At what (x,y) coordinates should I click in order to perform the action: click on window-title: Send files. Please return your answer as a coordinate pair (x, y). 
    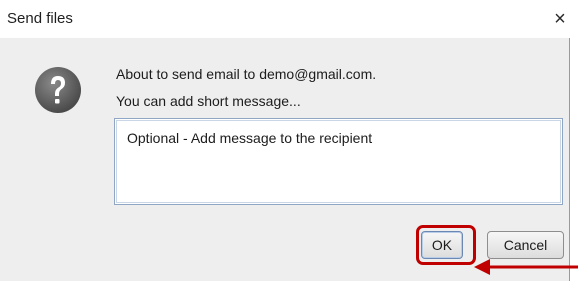
    Looking at the image, I should click on (40, 18).